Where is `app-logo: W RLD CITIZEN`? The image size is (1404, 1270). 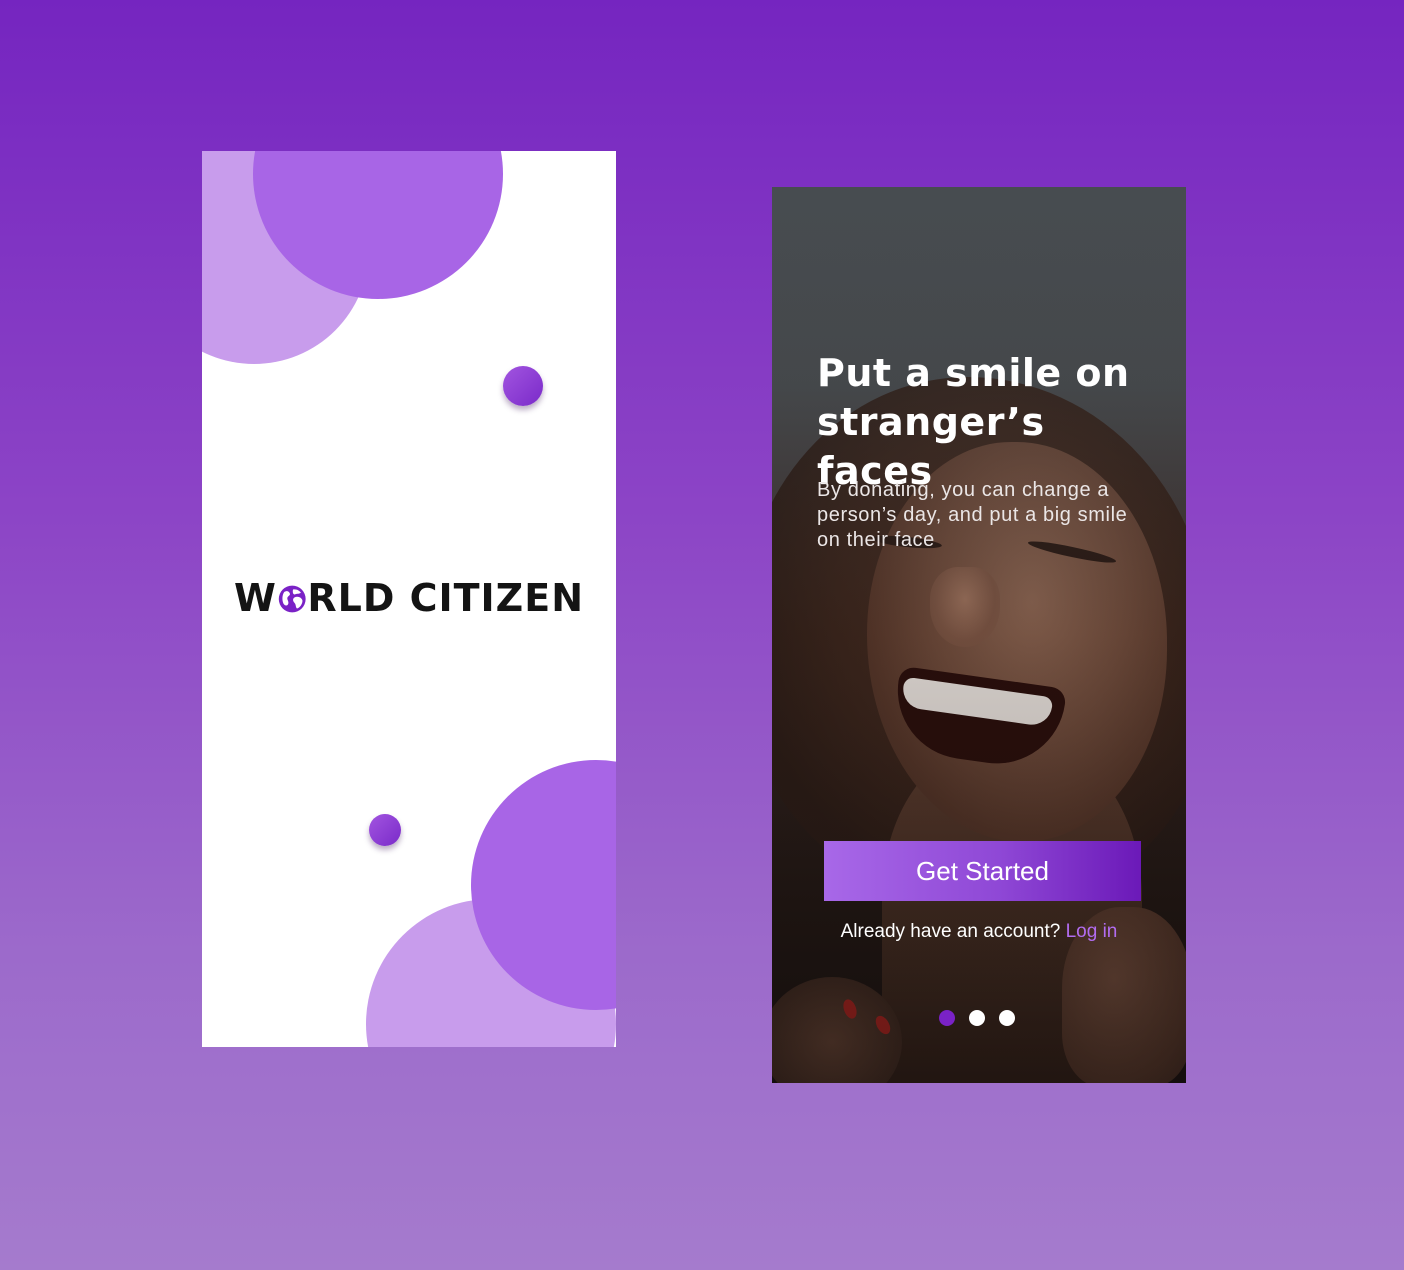 app-logo: W RLD CITIZEN is located at coordinates (409, 598).